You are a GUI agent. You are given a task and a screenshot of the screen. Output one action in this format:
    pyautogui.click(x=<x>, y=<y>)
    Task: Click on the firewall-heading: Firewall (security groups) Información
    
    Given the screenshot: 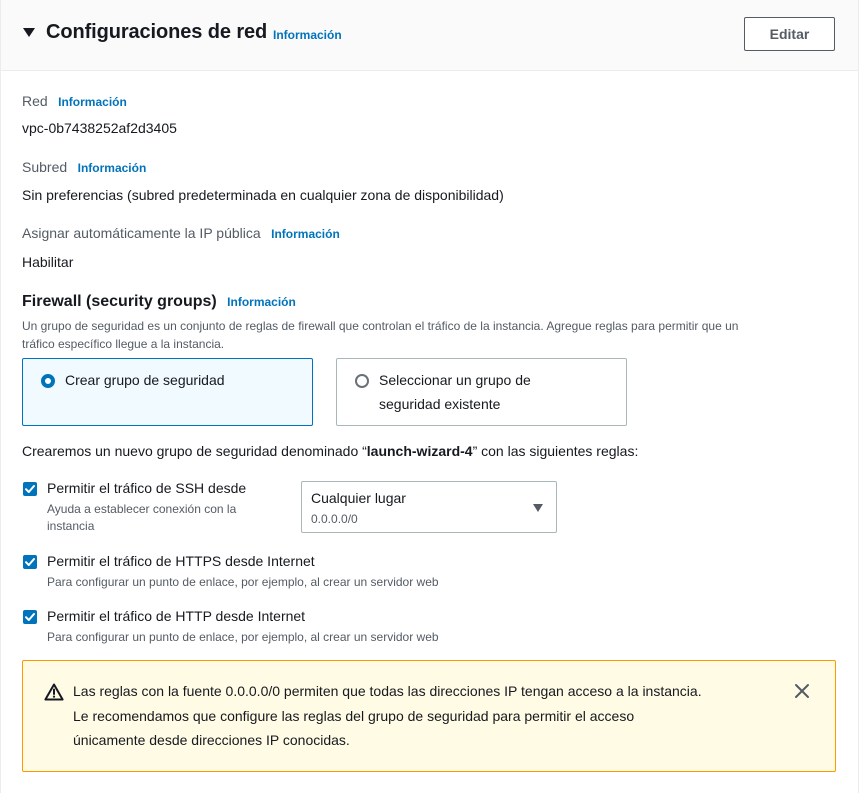 What is the action you would take?
    pyautogui.click(x=159, y=302)
    